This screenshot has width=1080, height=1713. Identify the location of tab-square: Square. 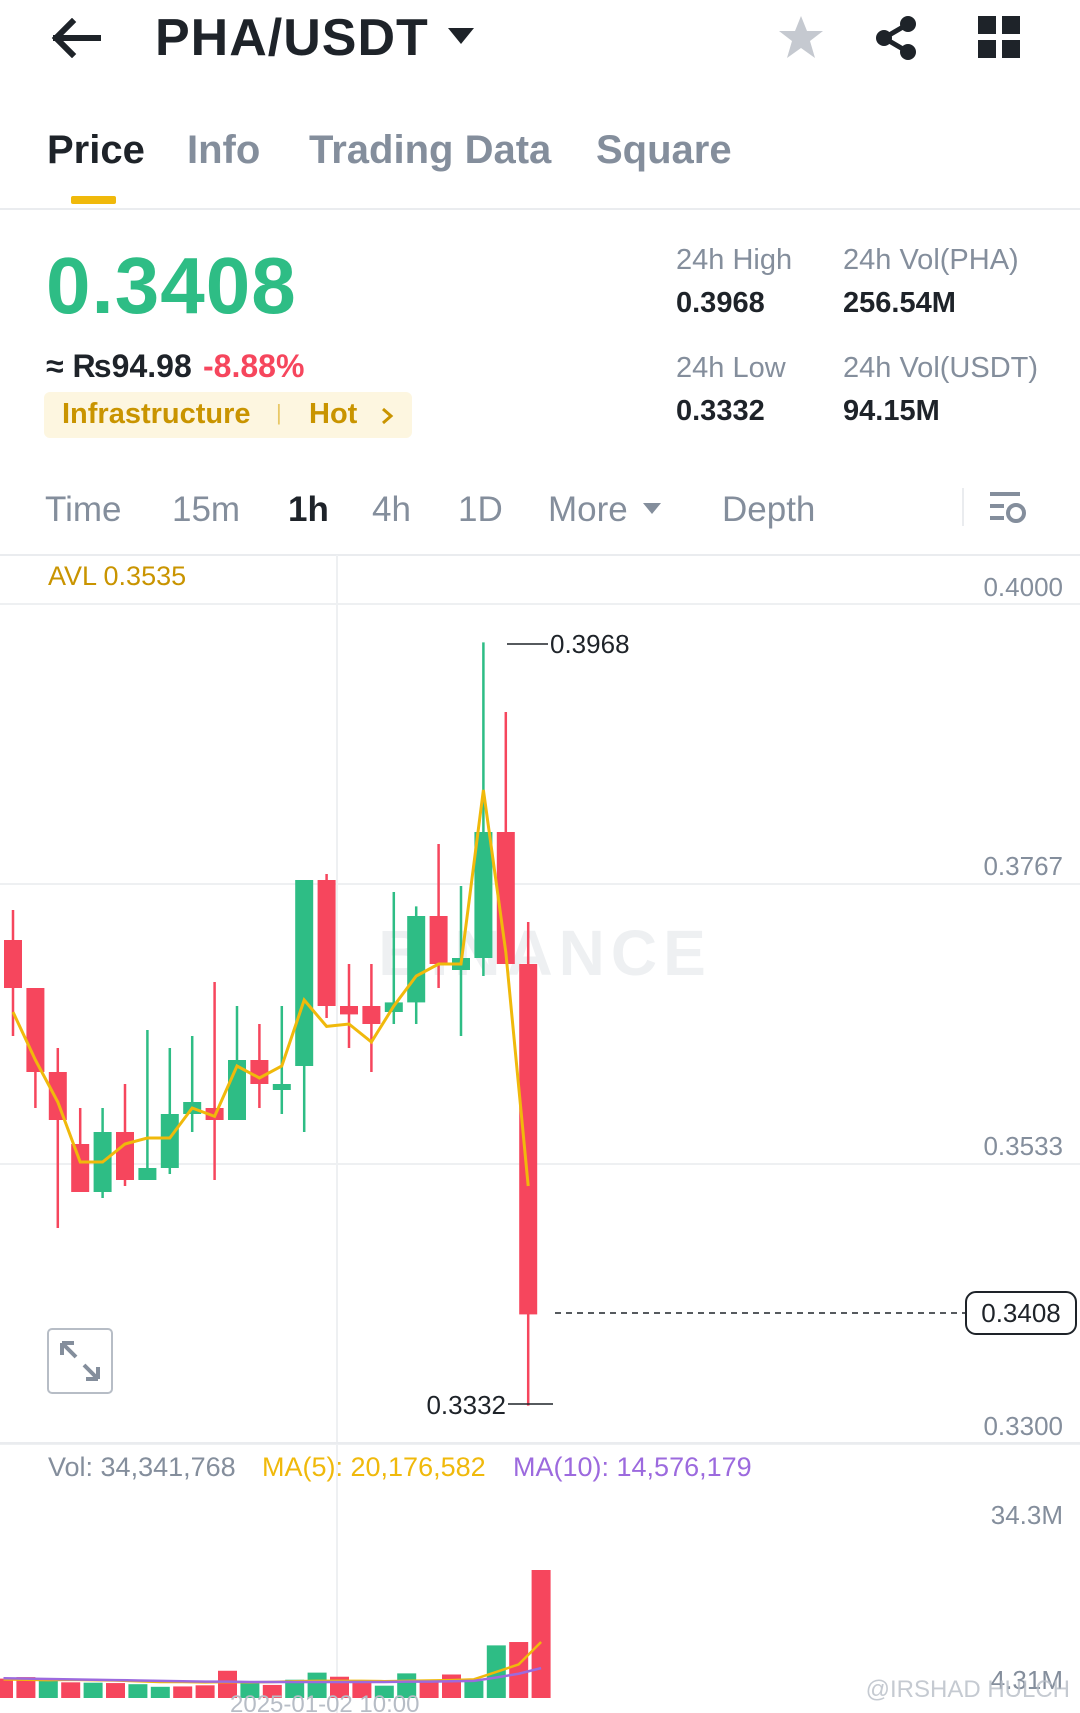
(664, 150).